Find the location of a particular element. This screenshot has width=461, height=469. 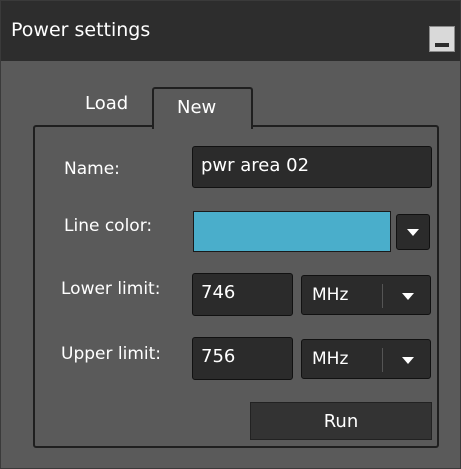

tab-load: Load is located at coordinates (109, 105).